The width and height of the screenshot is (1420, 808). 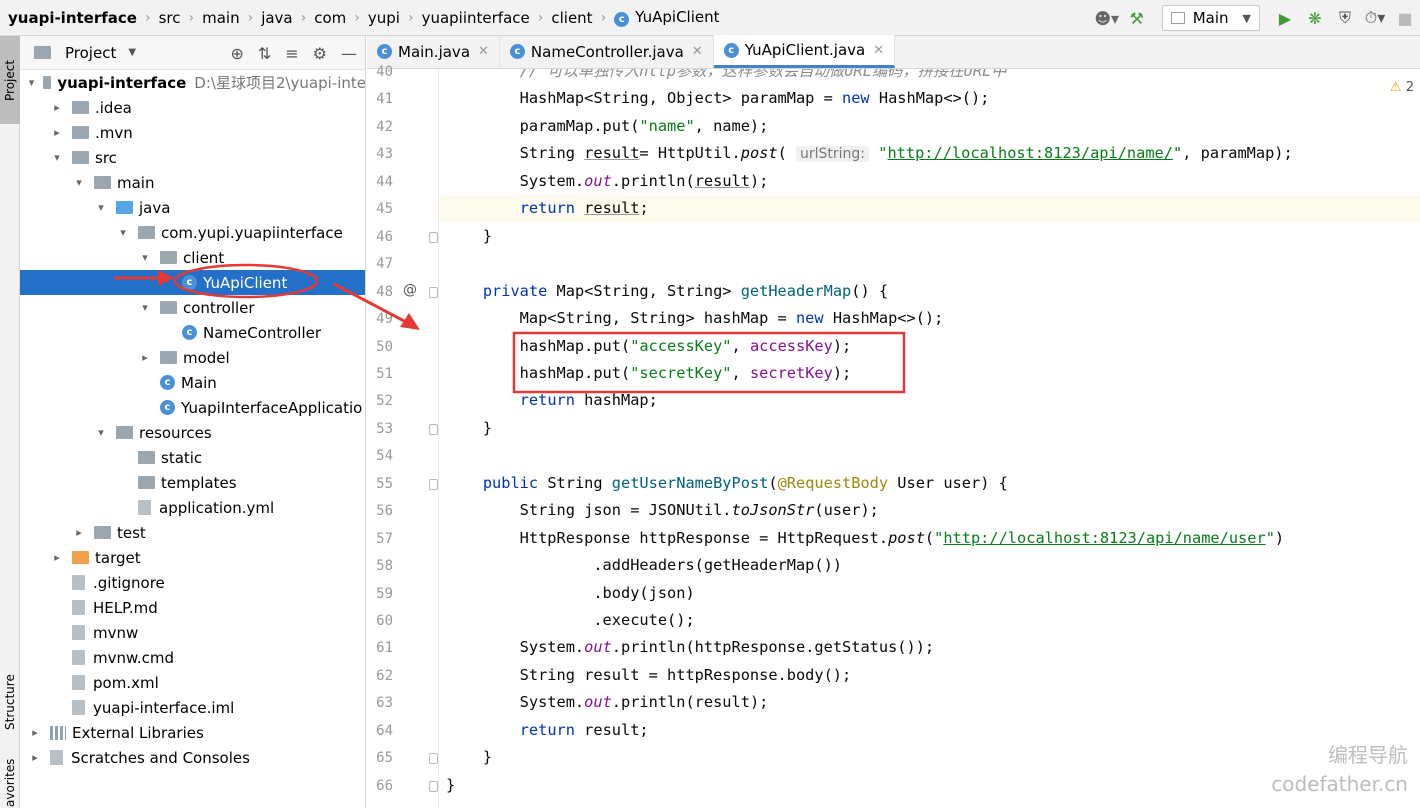 What do you see at coordinates (1339, 784) in the screenshot?
I see `watermark-url: codefather.cn` at bounding box center [1339, 784].